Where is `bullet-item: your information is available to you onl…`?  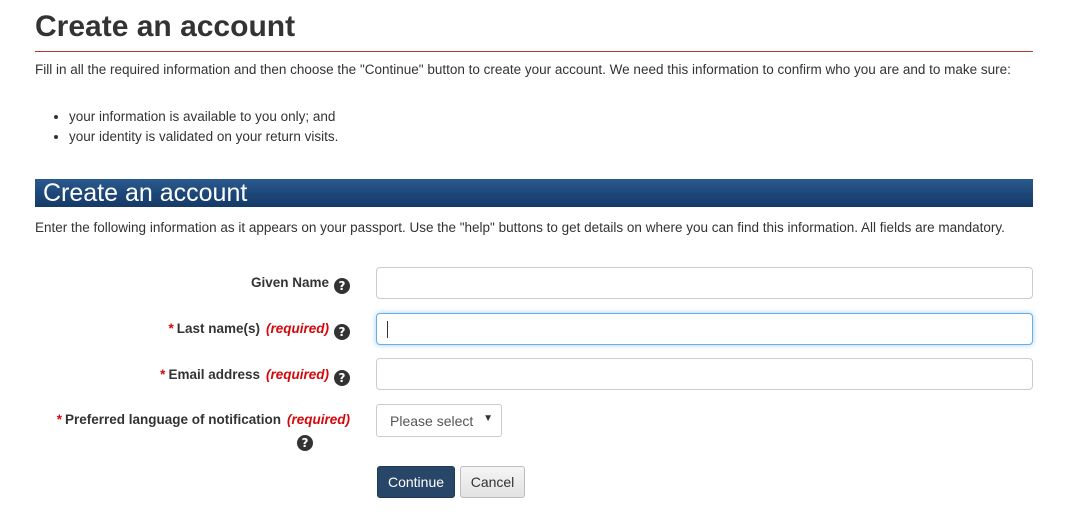
bullet-item: your information is available to you onl… is located at coordinates (203, 117).